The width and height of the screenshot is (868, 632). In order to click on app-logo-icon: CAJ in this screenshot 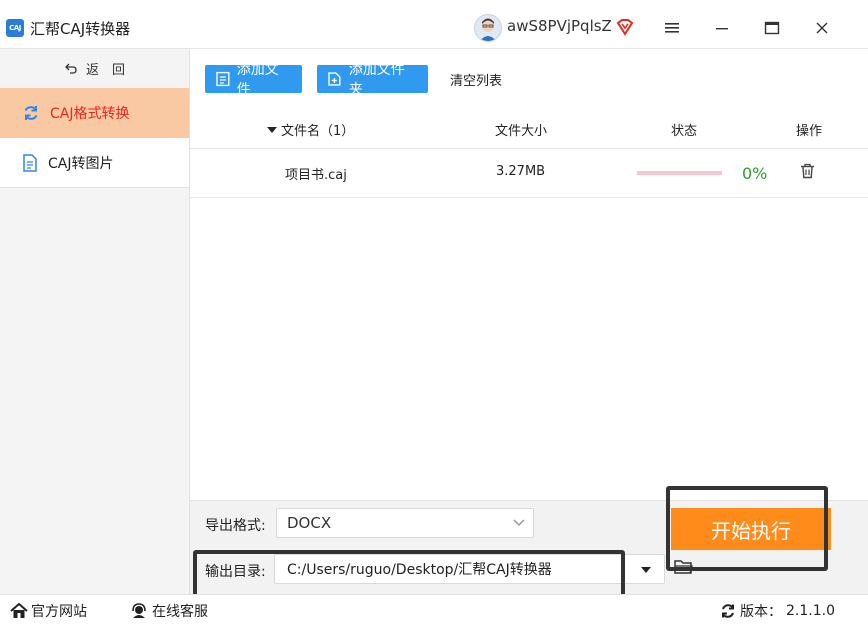, I will do `click(15, 28)`.